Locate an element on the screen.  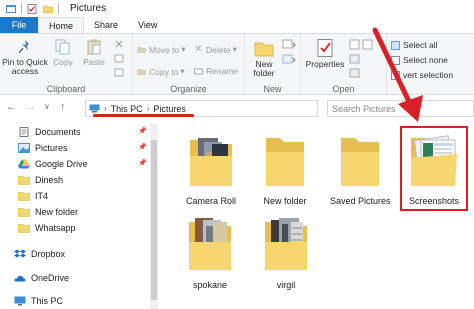
ribbon-tabs: File Home Share View is located at coordinates (237, 25).